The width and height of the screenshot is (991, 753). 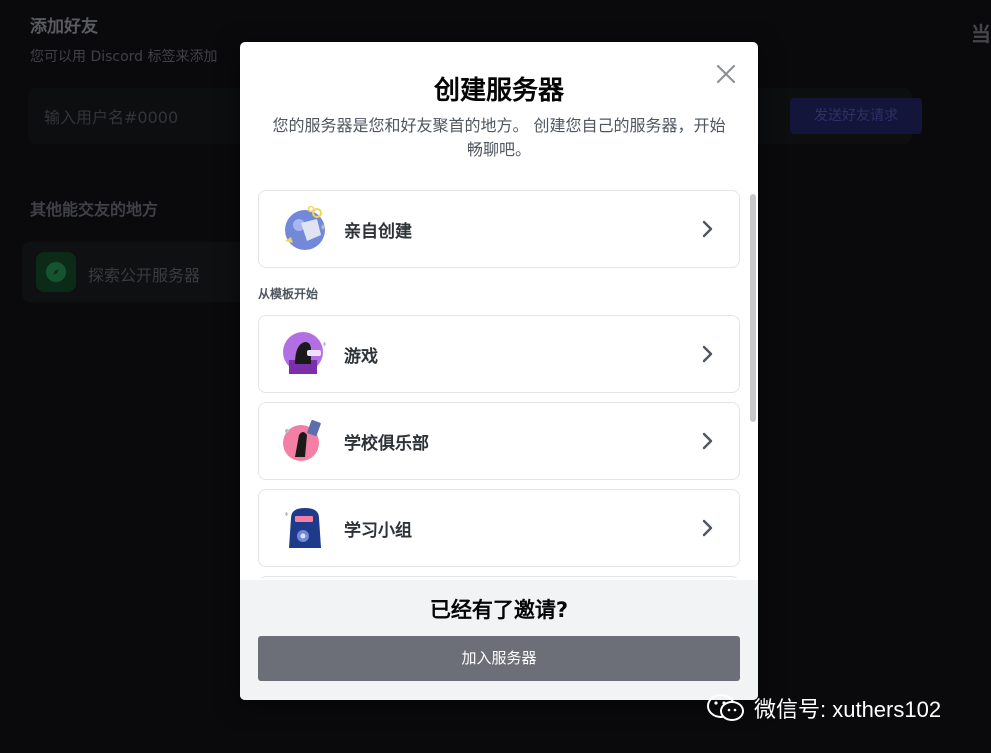 What do you see at coordinates (499, 354) in the screenshot?
I see `template-gaming-option: 游戏` at bounding box center [499, 354].